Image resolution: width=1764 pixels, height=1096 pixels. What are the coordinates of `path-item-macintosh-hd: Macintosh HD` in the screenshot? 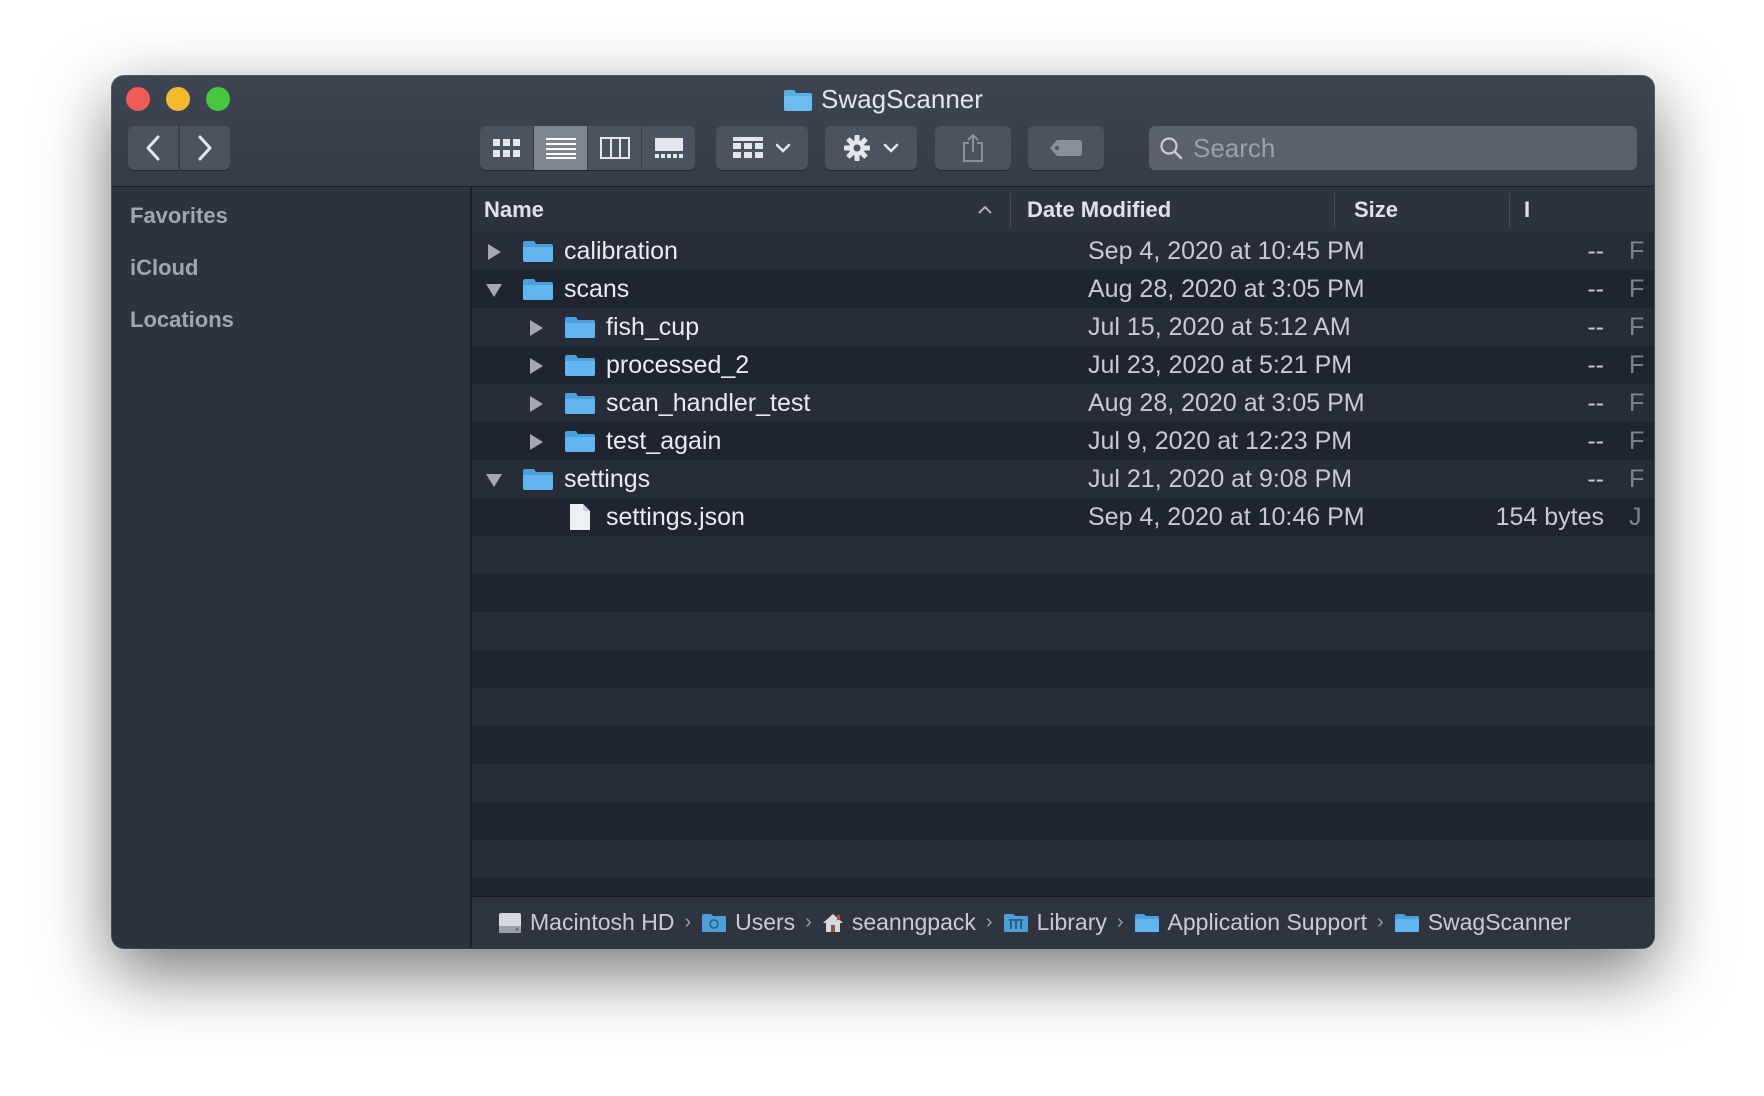 It's located at (586, 922).